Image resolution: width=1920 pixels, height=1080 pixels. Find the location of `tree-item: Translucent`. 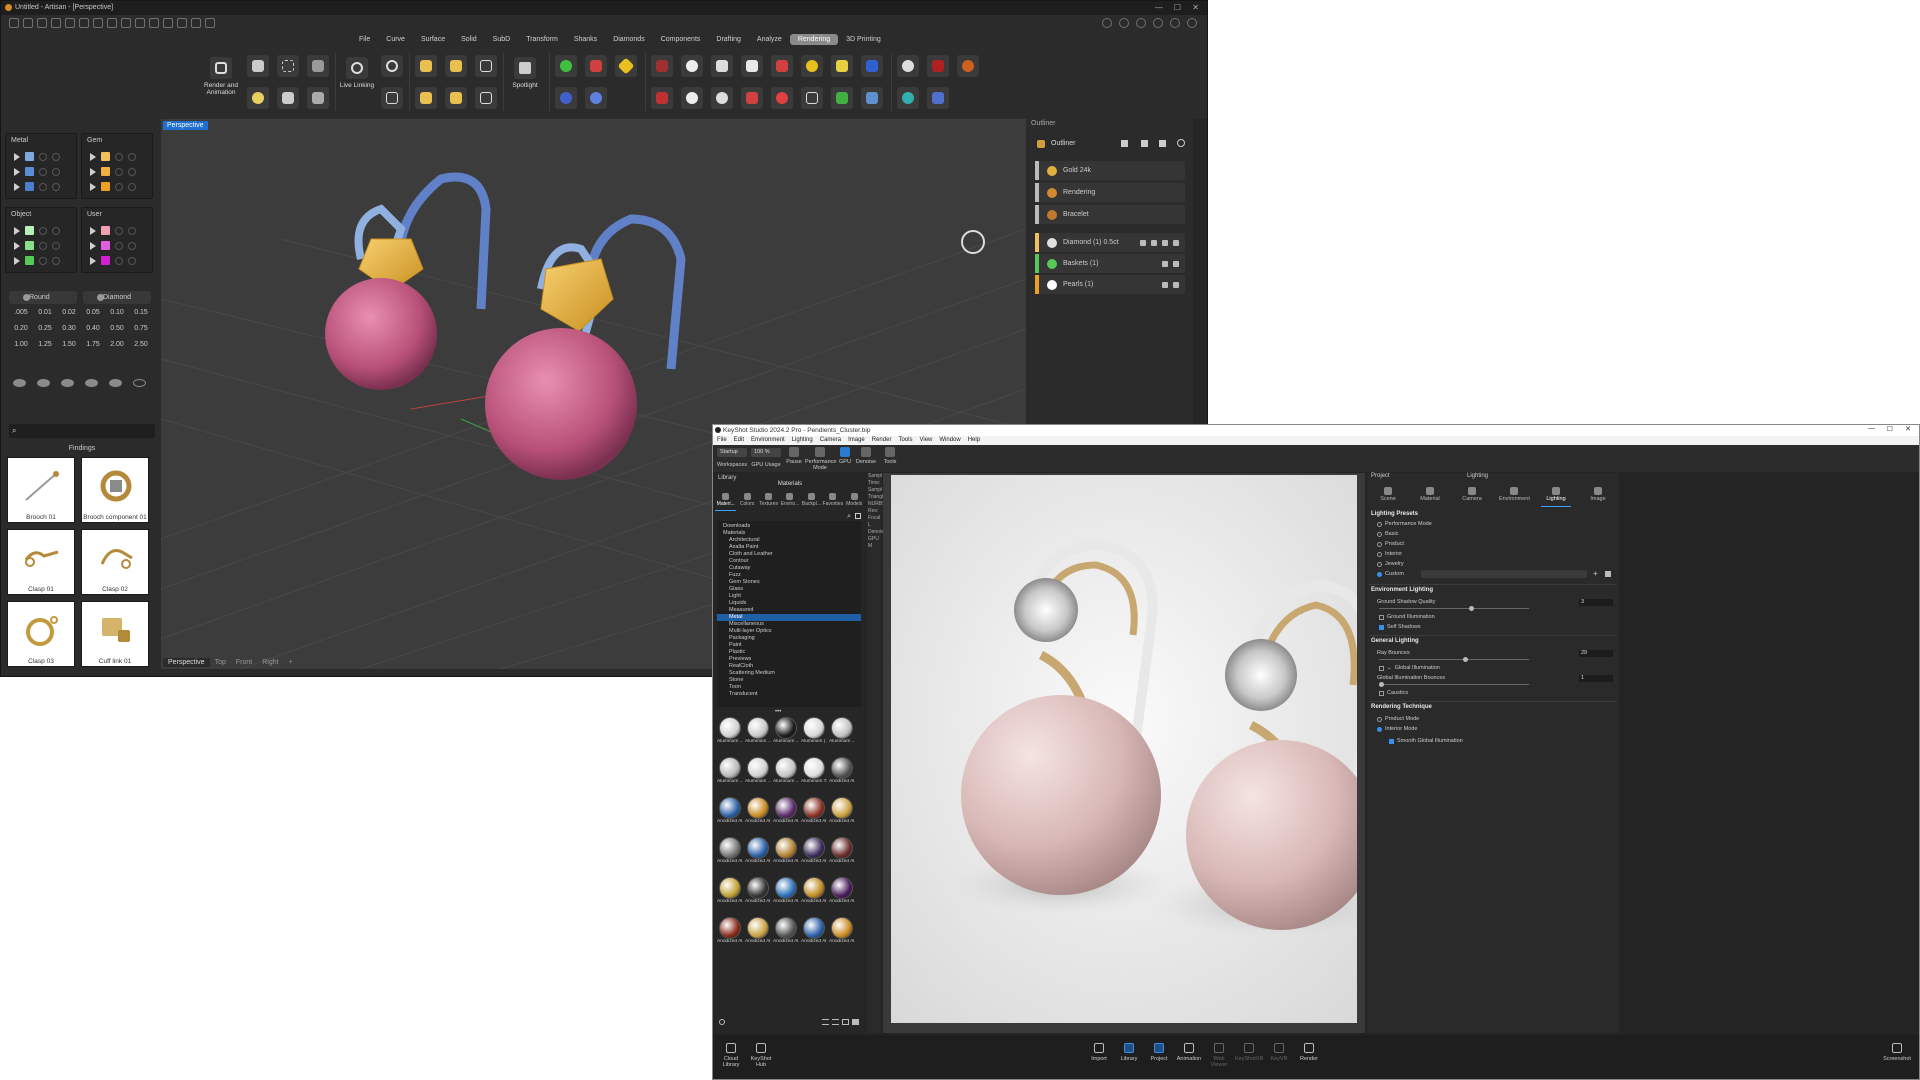

tree-item: Translucent is located at coordinates (789, 694).